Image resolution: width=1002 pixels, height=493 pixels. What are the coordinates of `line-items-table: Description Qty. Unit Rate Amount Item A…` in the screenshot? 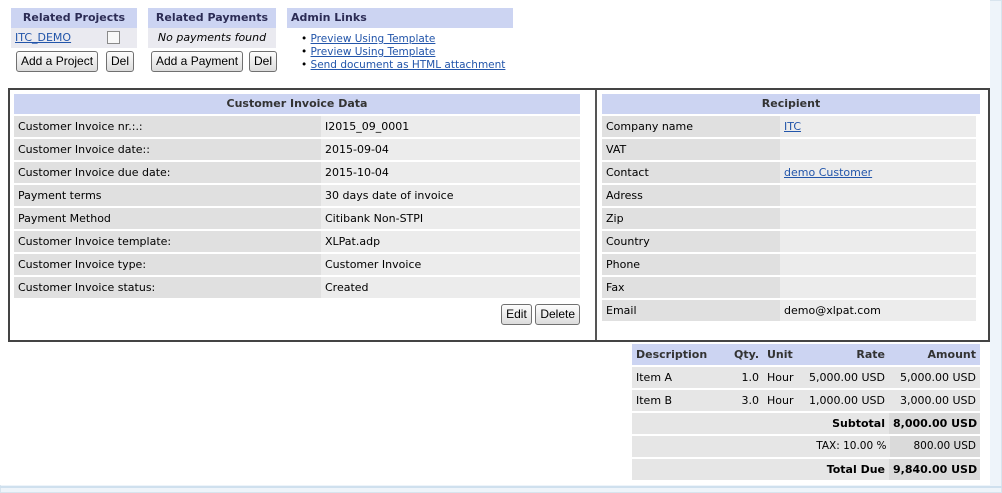 It's located at (806, 413).